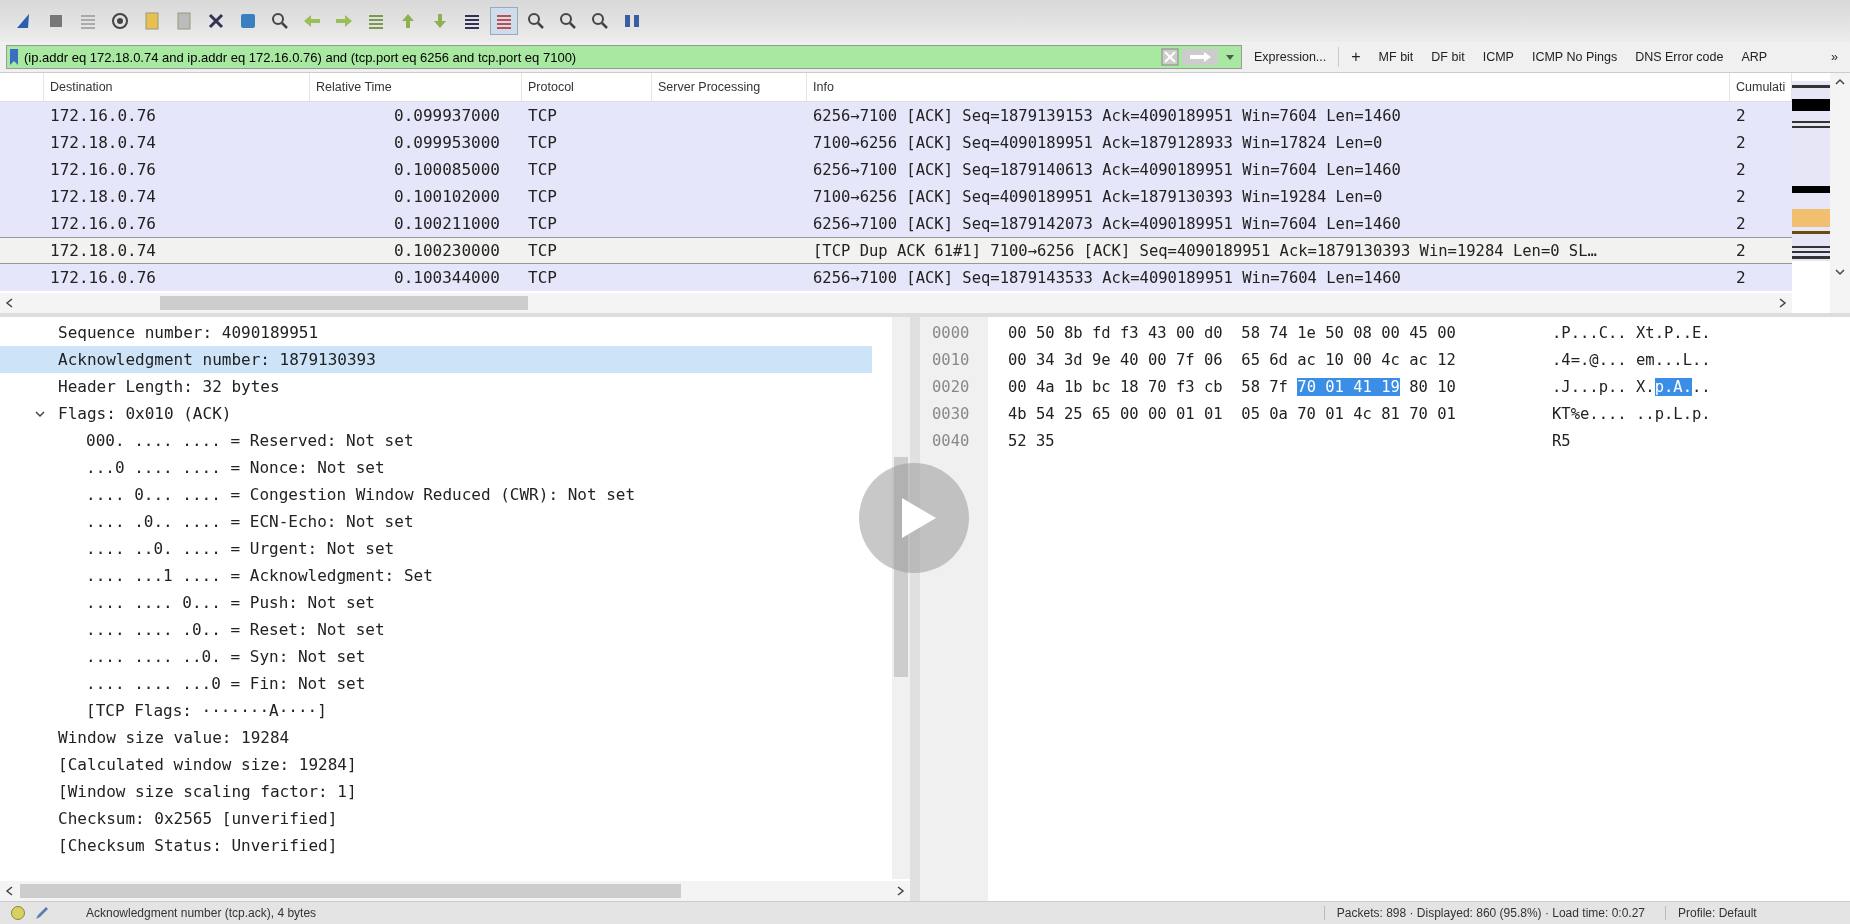 The height and width of the screenshot is (924, 1850). Describe the element at coordinates (1673, 386) in the screenshot. I see `ascii-text: p.A.` at that location.